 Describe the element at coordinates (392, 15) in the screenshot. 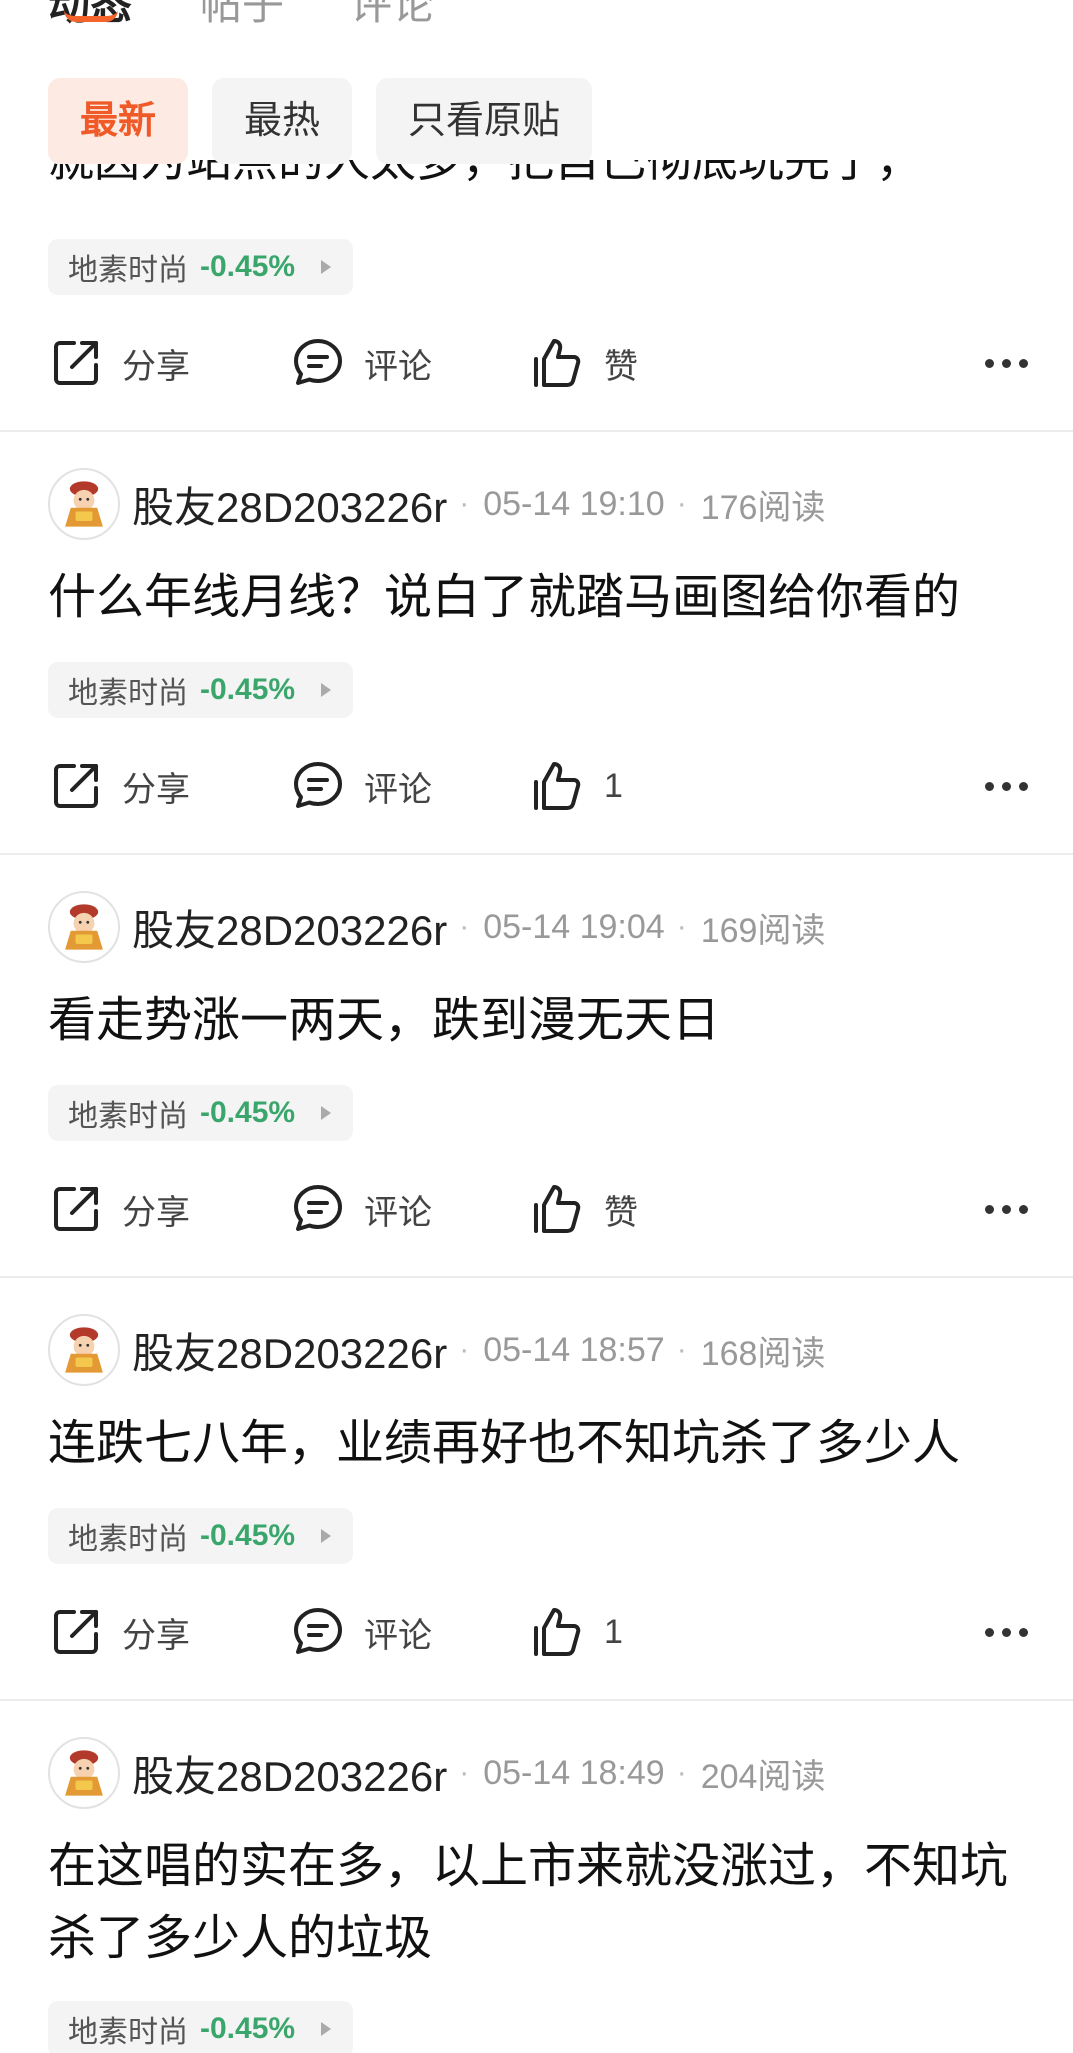

I see `tab-comments: 评论` at that location.